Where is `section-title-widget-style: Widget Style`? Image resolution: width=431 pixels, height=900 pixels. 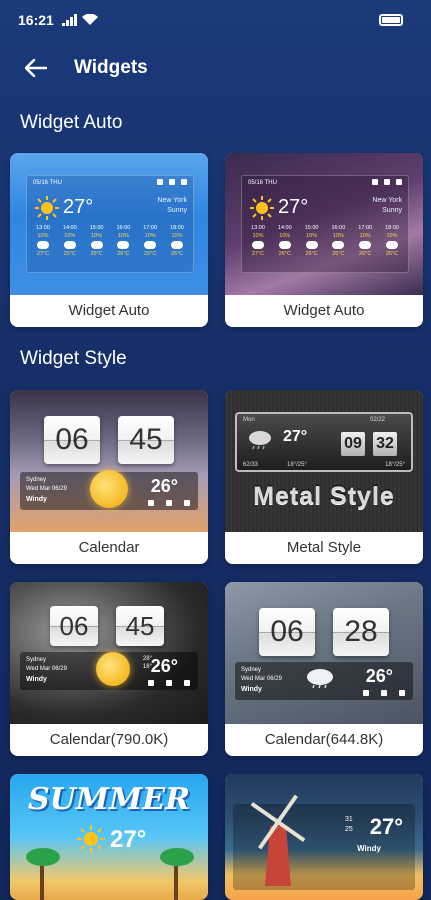 section-title-widget-style: Widget Style is located at coordinates (73, 358).